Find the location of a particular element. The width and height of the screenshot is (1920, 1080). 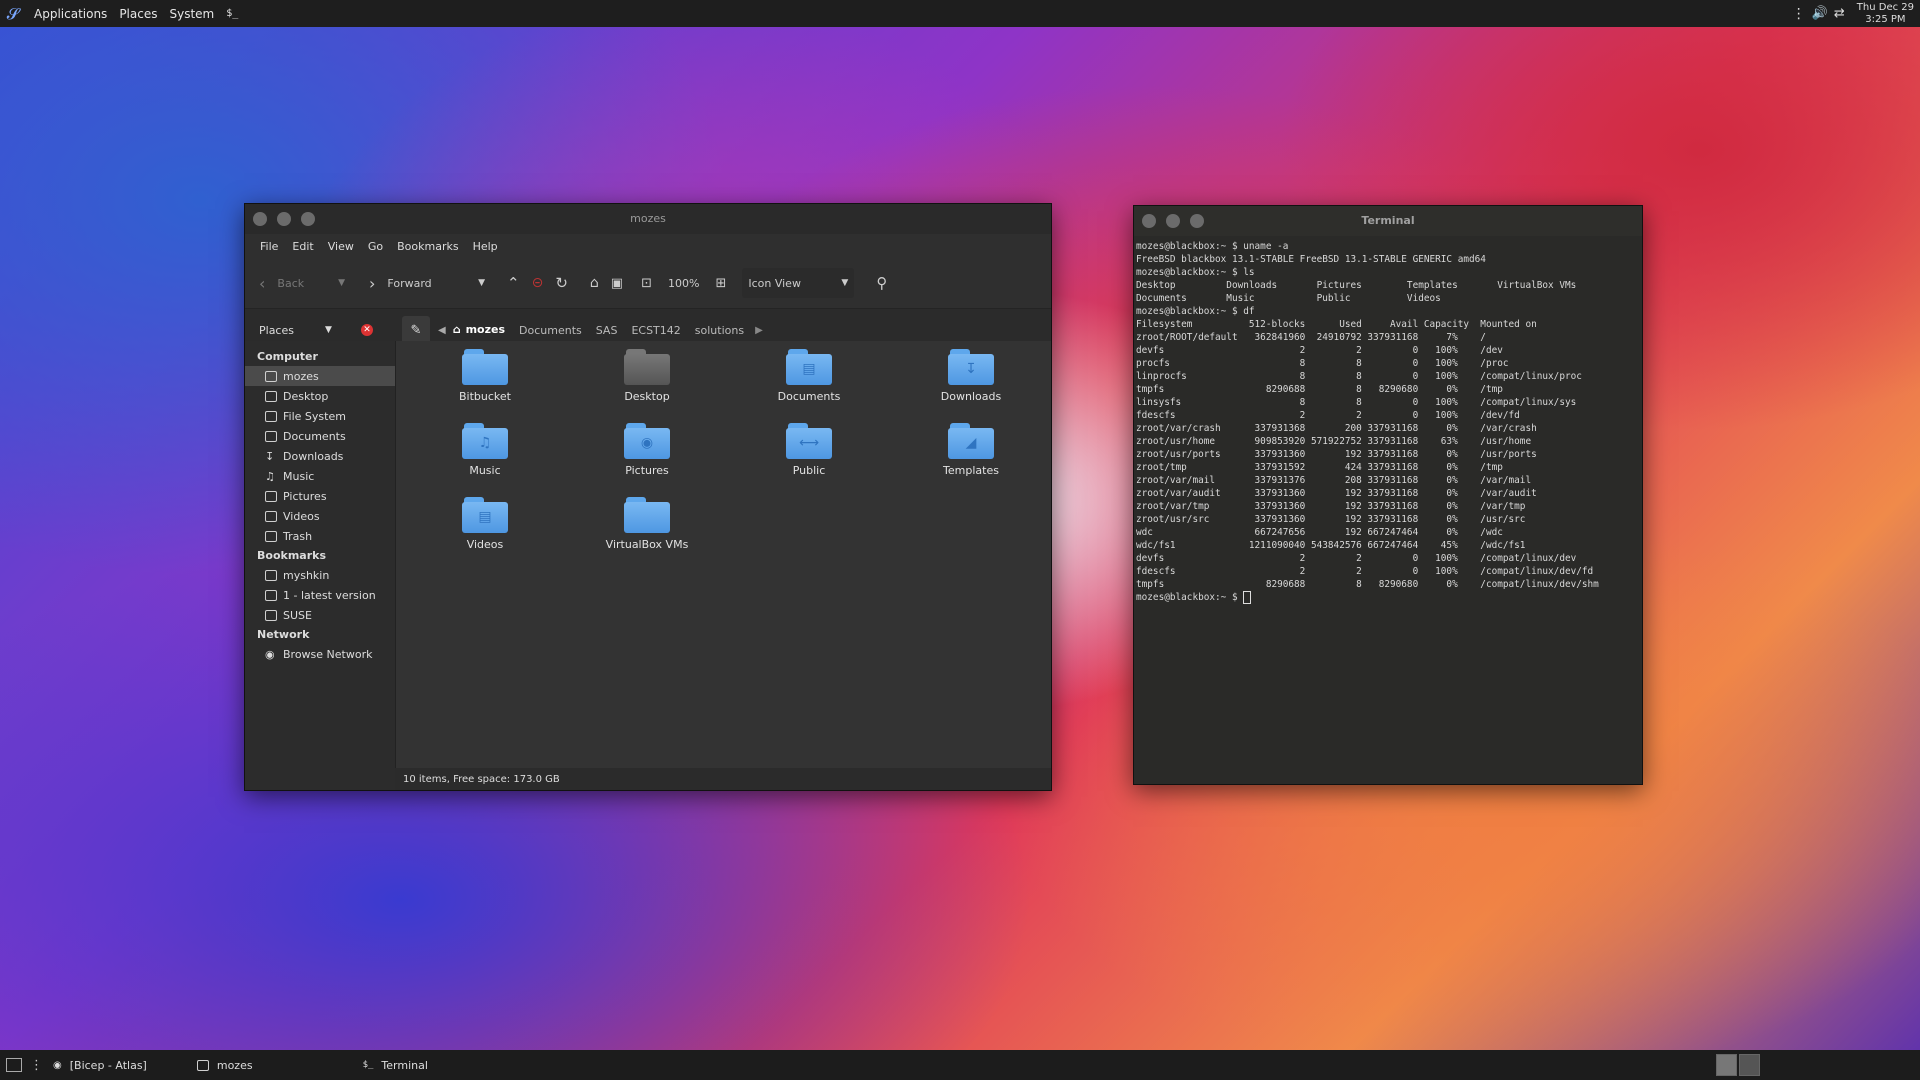

network-icon: ⇄ is located at coordinates (1839, 13).